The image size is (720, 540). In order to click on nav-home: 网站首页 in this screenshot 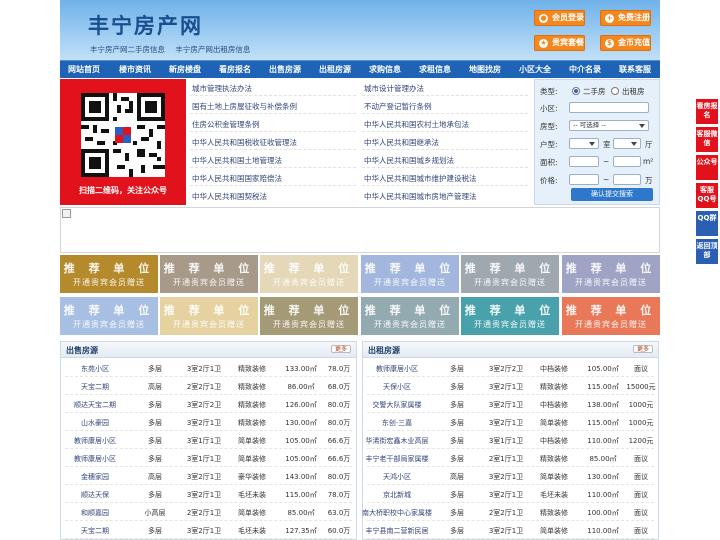, I will do `click(84, 70)`.